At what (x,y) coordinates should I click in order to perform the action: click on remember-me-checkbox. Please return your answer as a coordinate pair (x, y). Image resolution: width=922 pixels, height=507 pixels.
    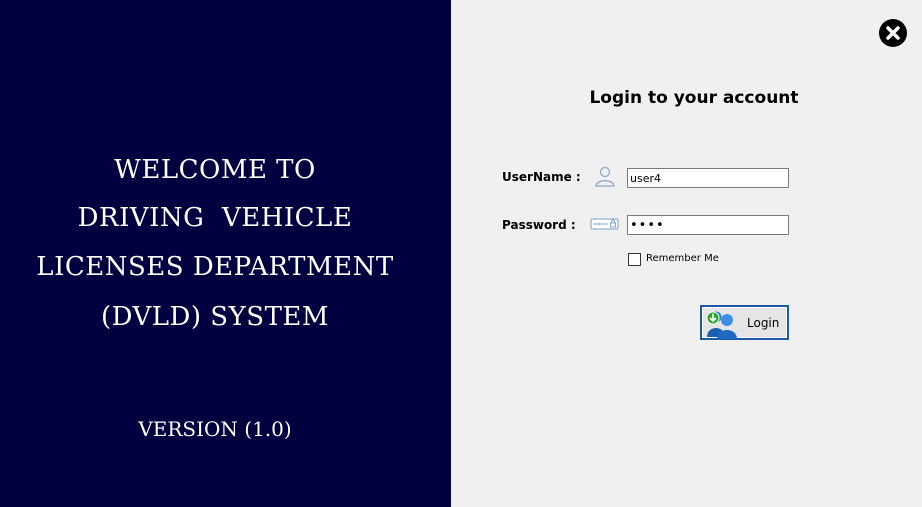
    Looking at the image, I should click on (634, 259).